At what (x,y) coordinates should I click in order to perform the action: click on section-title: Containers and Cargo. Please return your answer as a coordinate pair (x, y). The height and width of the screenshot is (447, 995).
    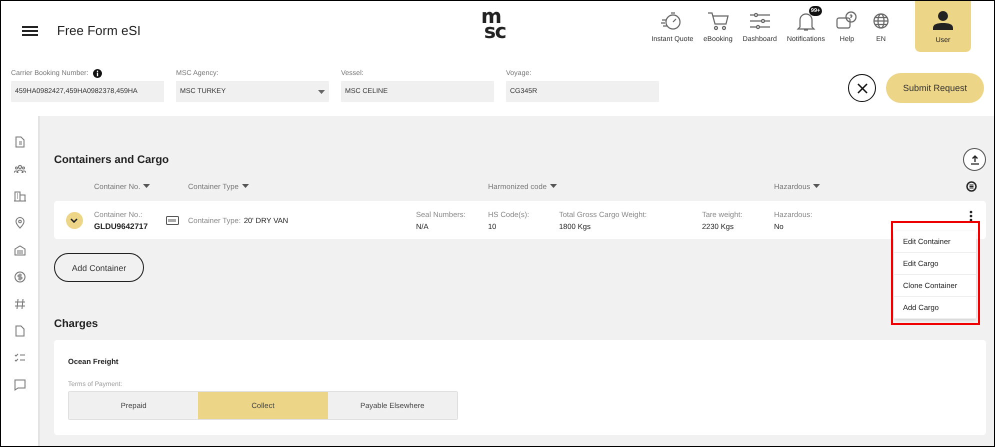
    Looking at the image, I should click on (111, 160).